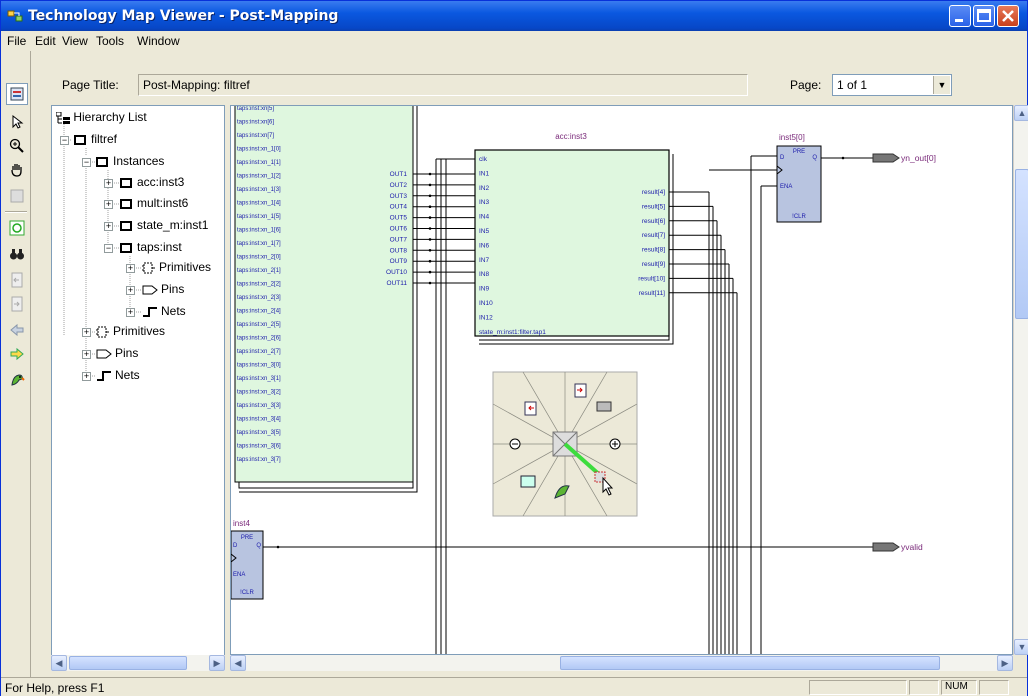 The height and width of the screenshot is (696, 1028). I want to click on acc-input-label: IN9, so click(484, 289).